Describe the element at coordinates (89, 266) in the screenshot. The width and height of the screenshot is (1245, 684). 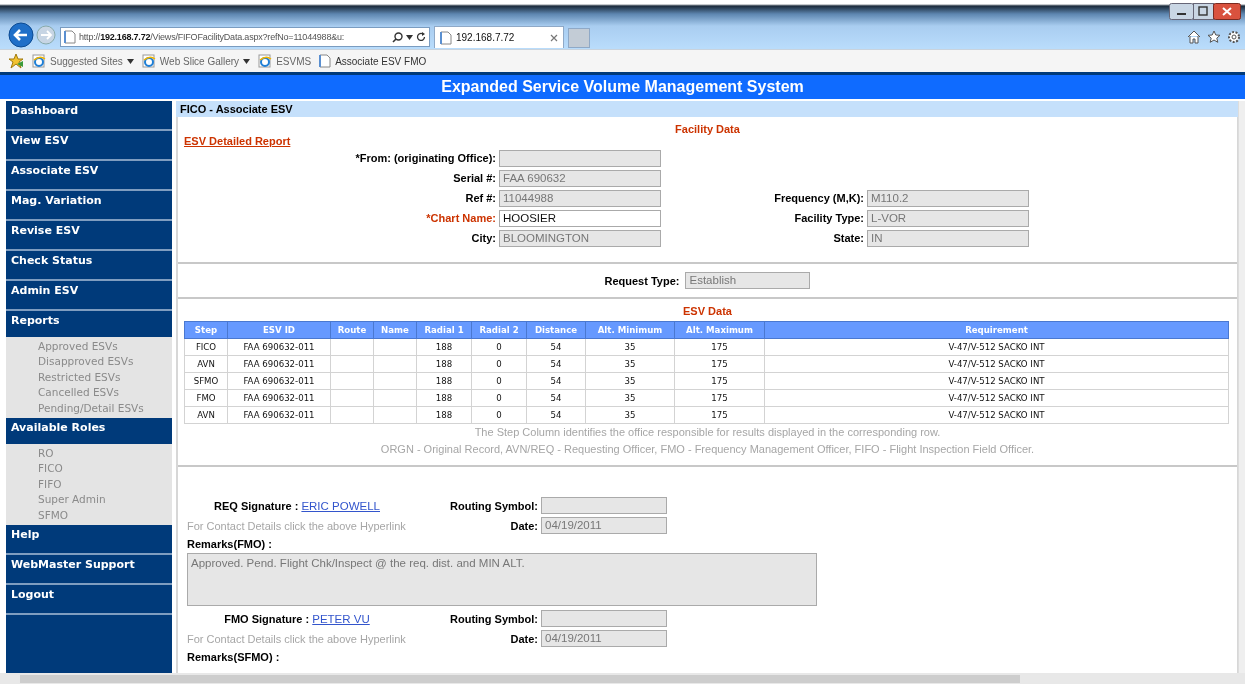
I see `sidebar-item: Check Status` at that location.